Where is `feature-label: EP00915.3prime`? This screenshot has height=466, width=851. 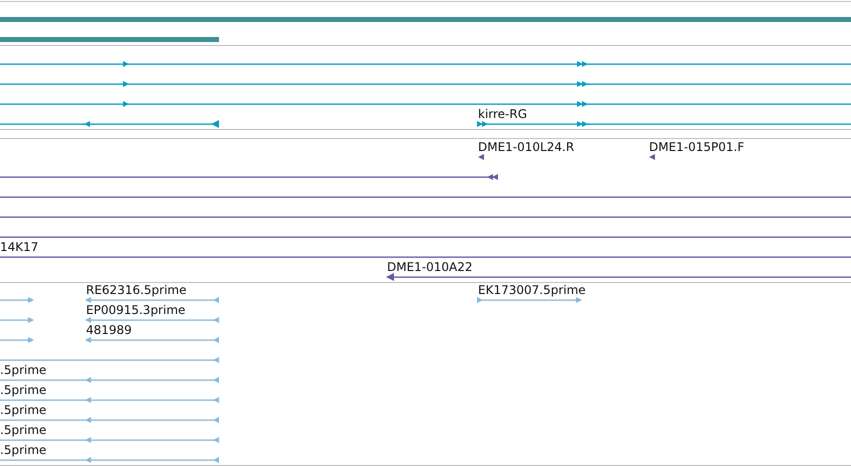 feature-label: EP00915.3prime is located at coordinates (136, 310).